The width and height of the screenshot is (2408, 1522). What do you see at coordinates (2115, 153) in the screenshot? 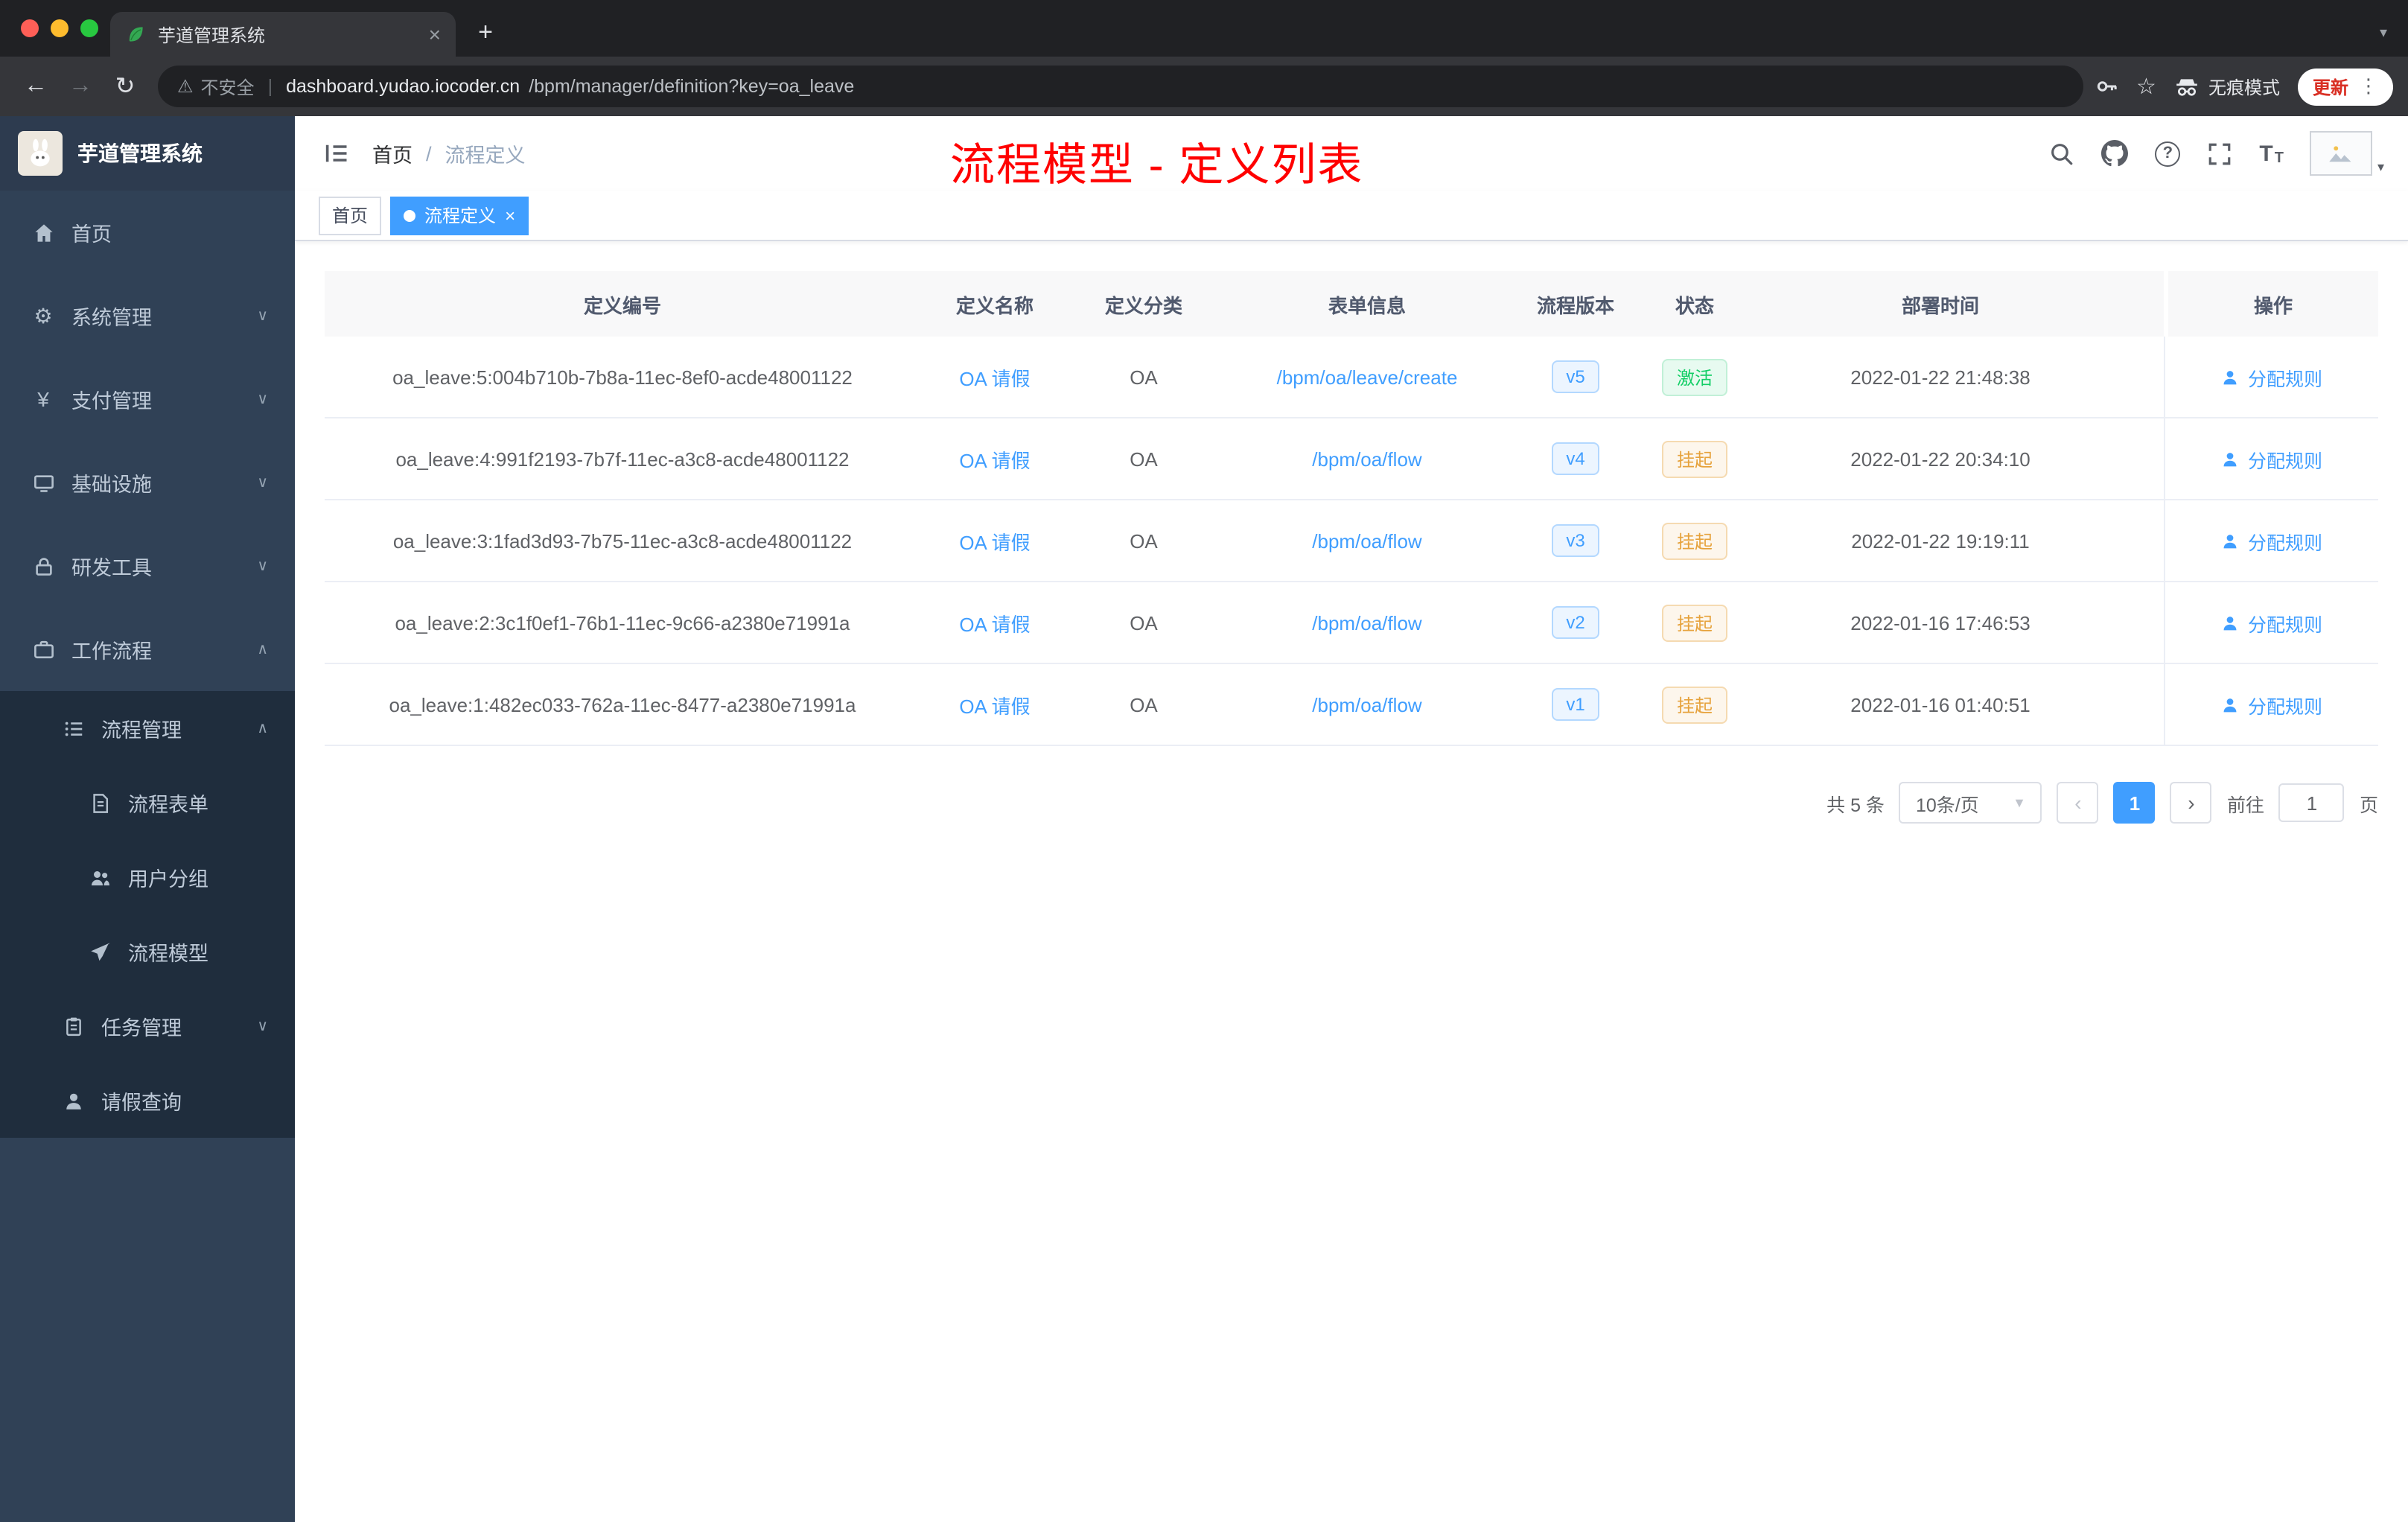
I see `github-icon` at bounding box center [2115, 153].